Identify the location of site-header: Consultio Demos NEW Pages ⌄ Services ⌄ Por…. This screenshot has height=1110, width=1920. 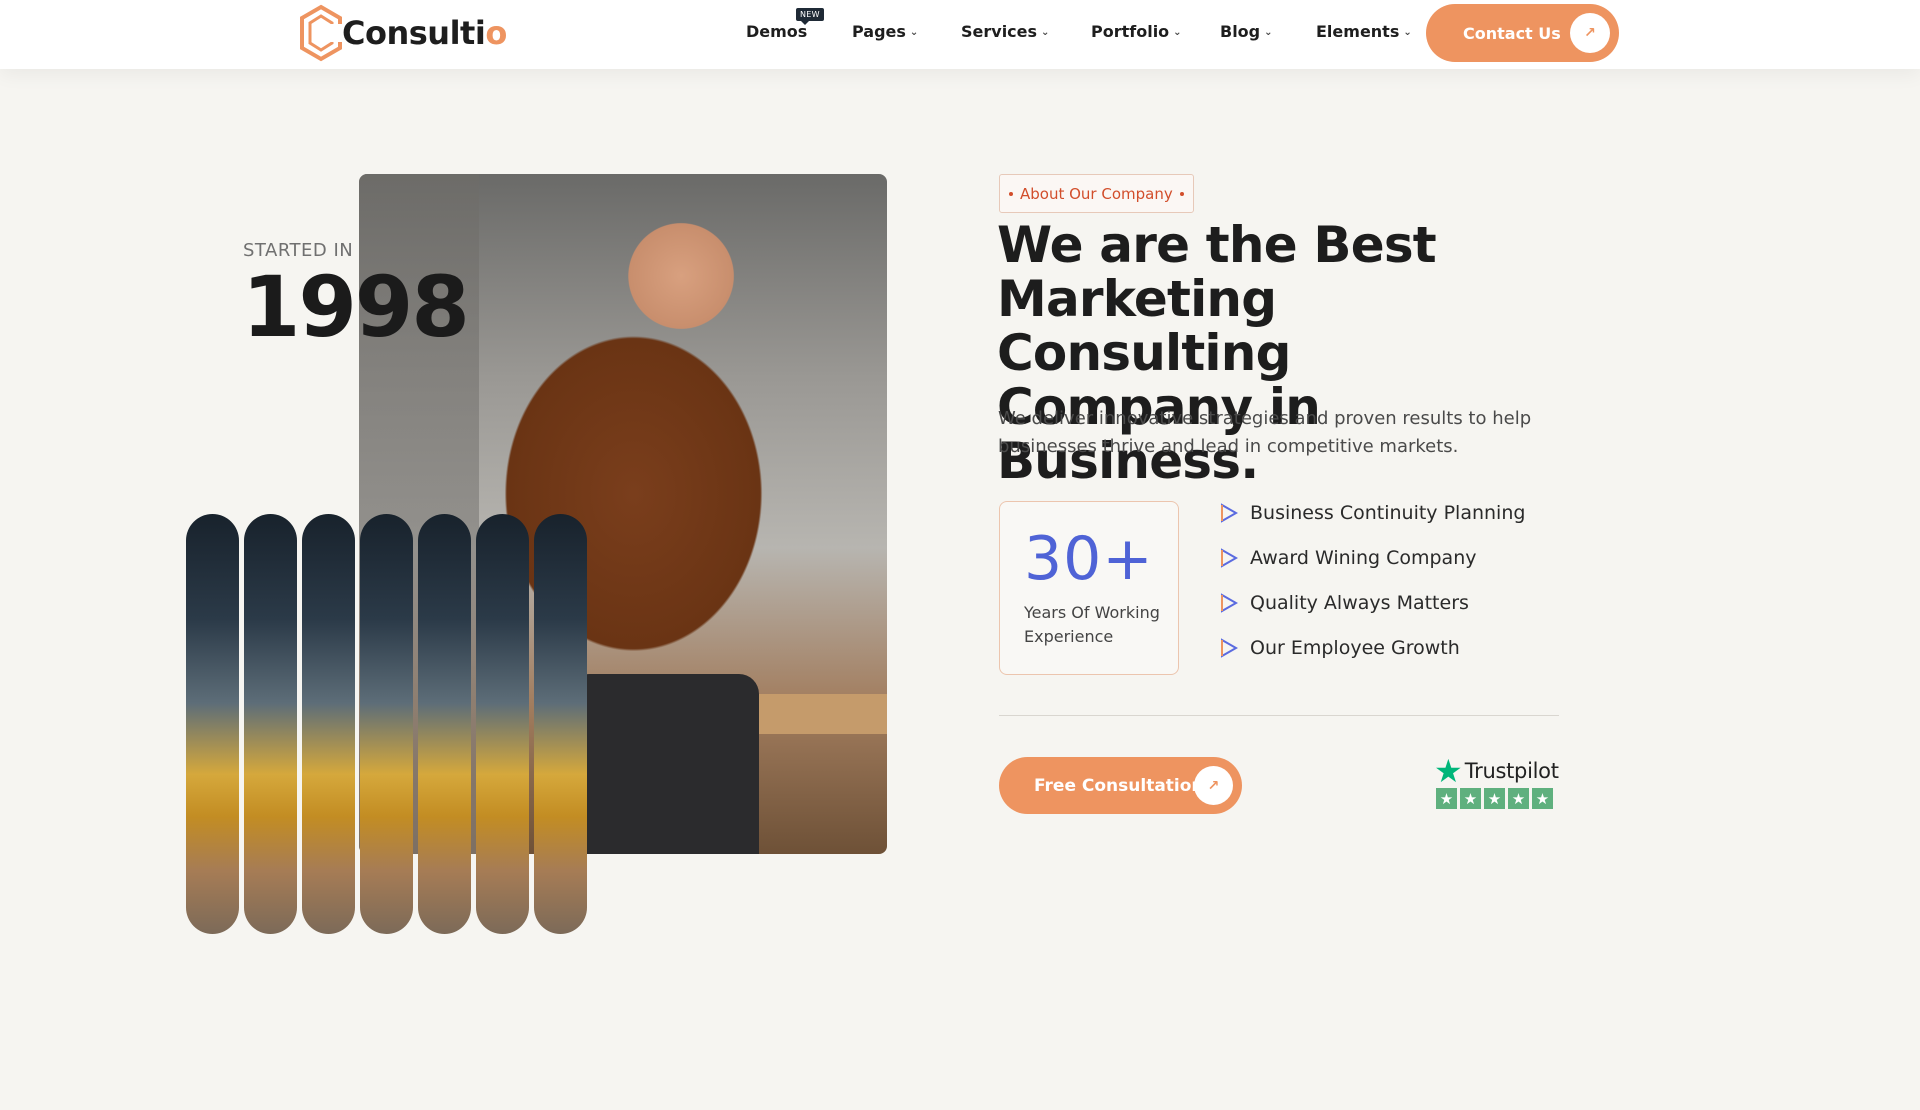
(960, 34).